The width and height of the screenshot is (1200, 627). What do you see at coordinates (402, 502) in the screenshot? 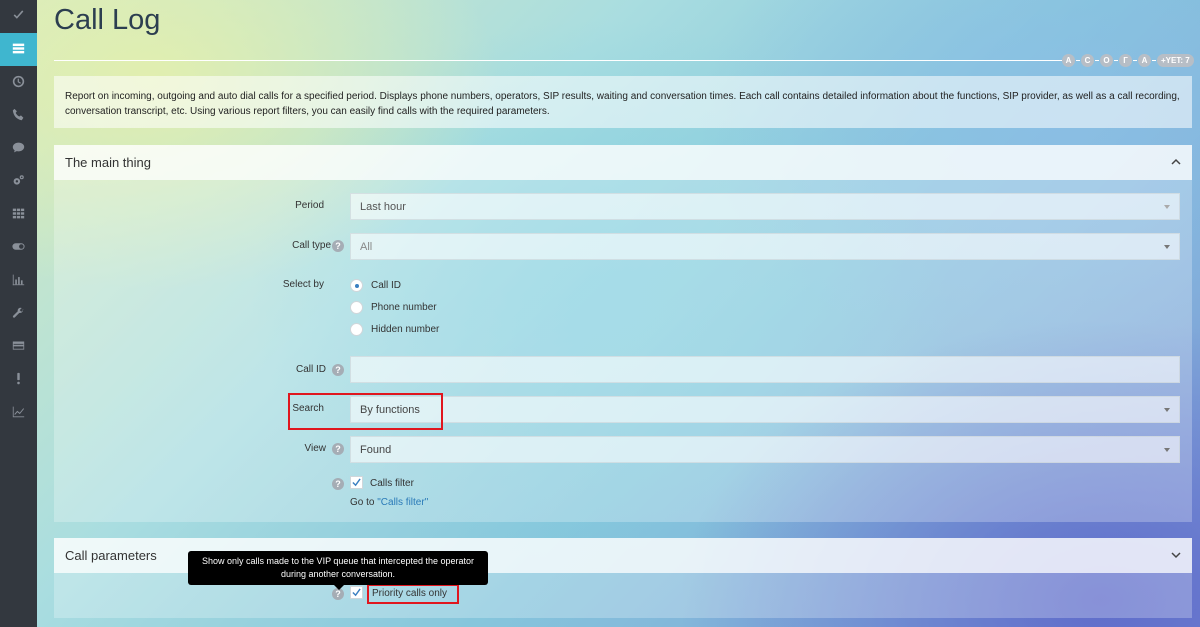
I see `calls-filter-link: "Calls filter"` at bounding box center [402, 502].